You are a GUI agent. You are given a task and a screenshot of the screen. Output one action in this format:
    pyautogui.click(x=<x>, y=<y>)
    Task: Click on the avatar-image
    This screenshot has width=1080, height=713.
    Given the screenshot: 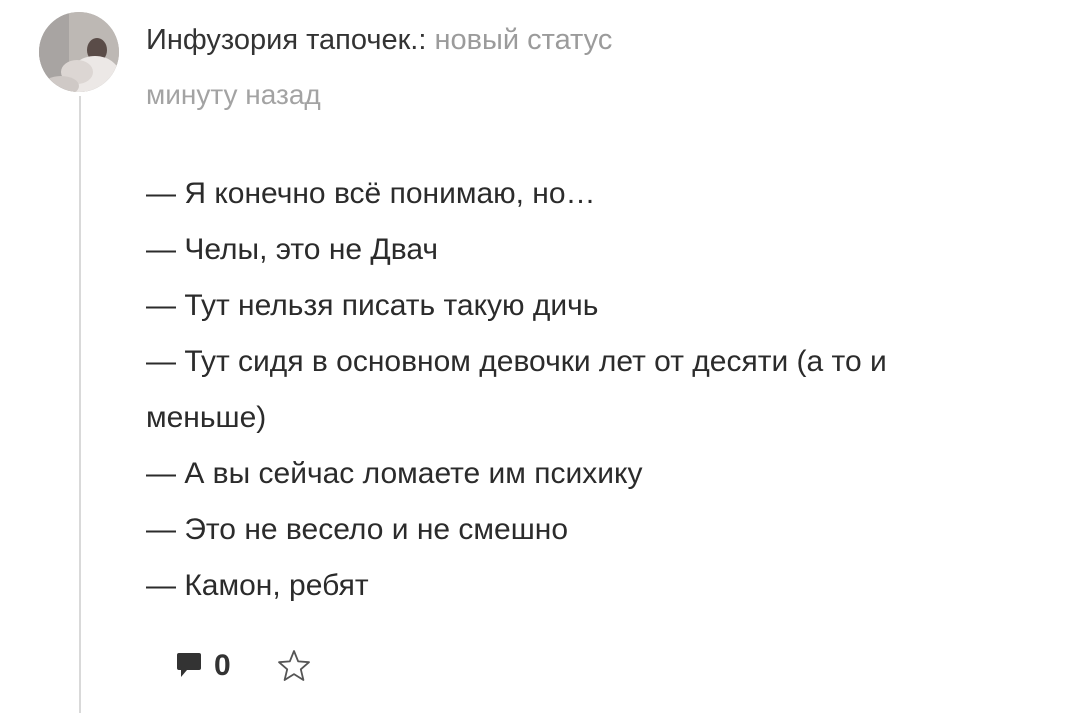 What is the action you would take?
    pyautogui.click(x=79, y=52)
    